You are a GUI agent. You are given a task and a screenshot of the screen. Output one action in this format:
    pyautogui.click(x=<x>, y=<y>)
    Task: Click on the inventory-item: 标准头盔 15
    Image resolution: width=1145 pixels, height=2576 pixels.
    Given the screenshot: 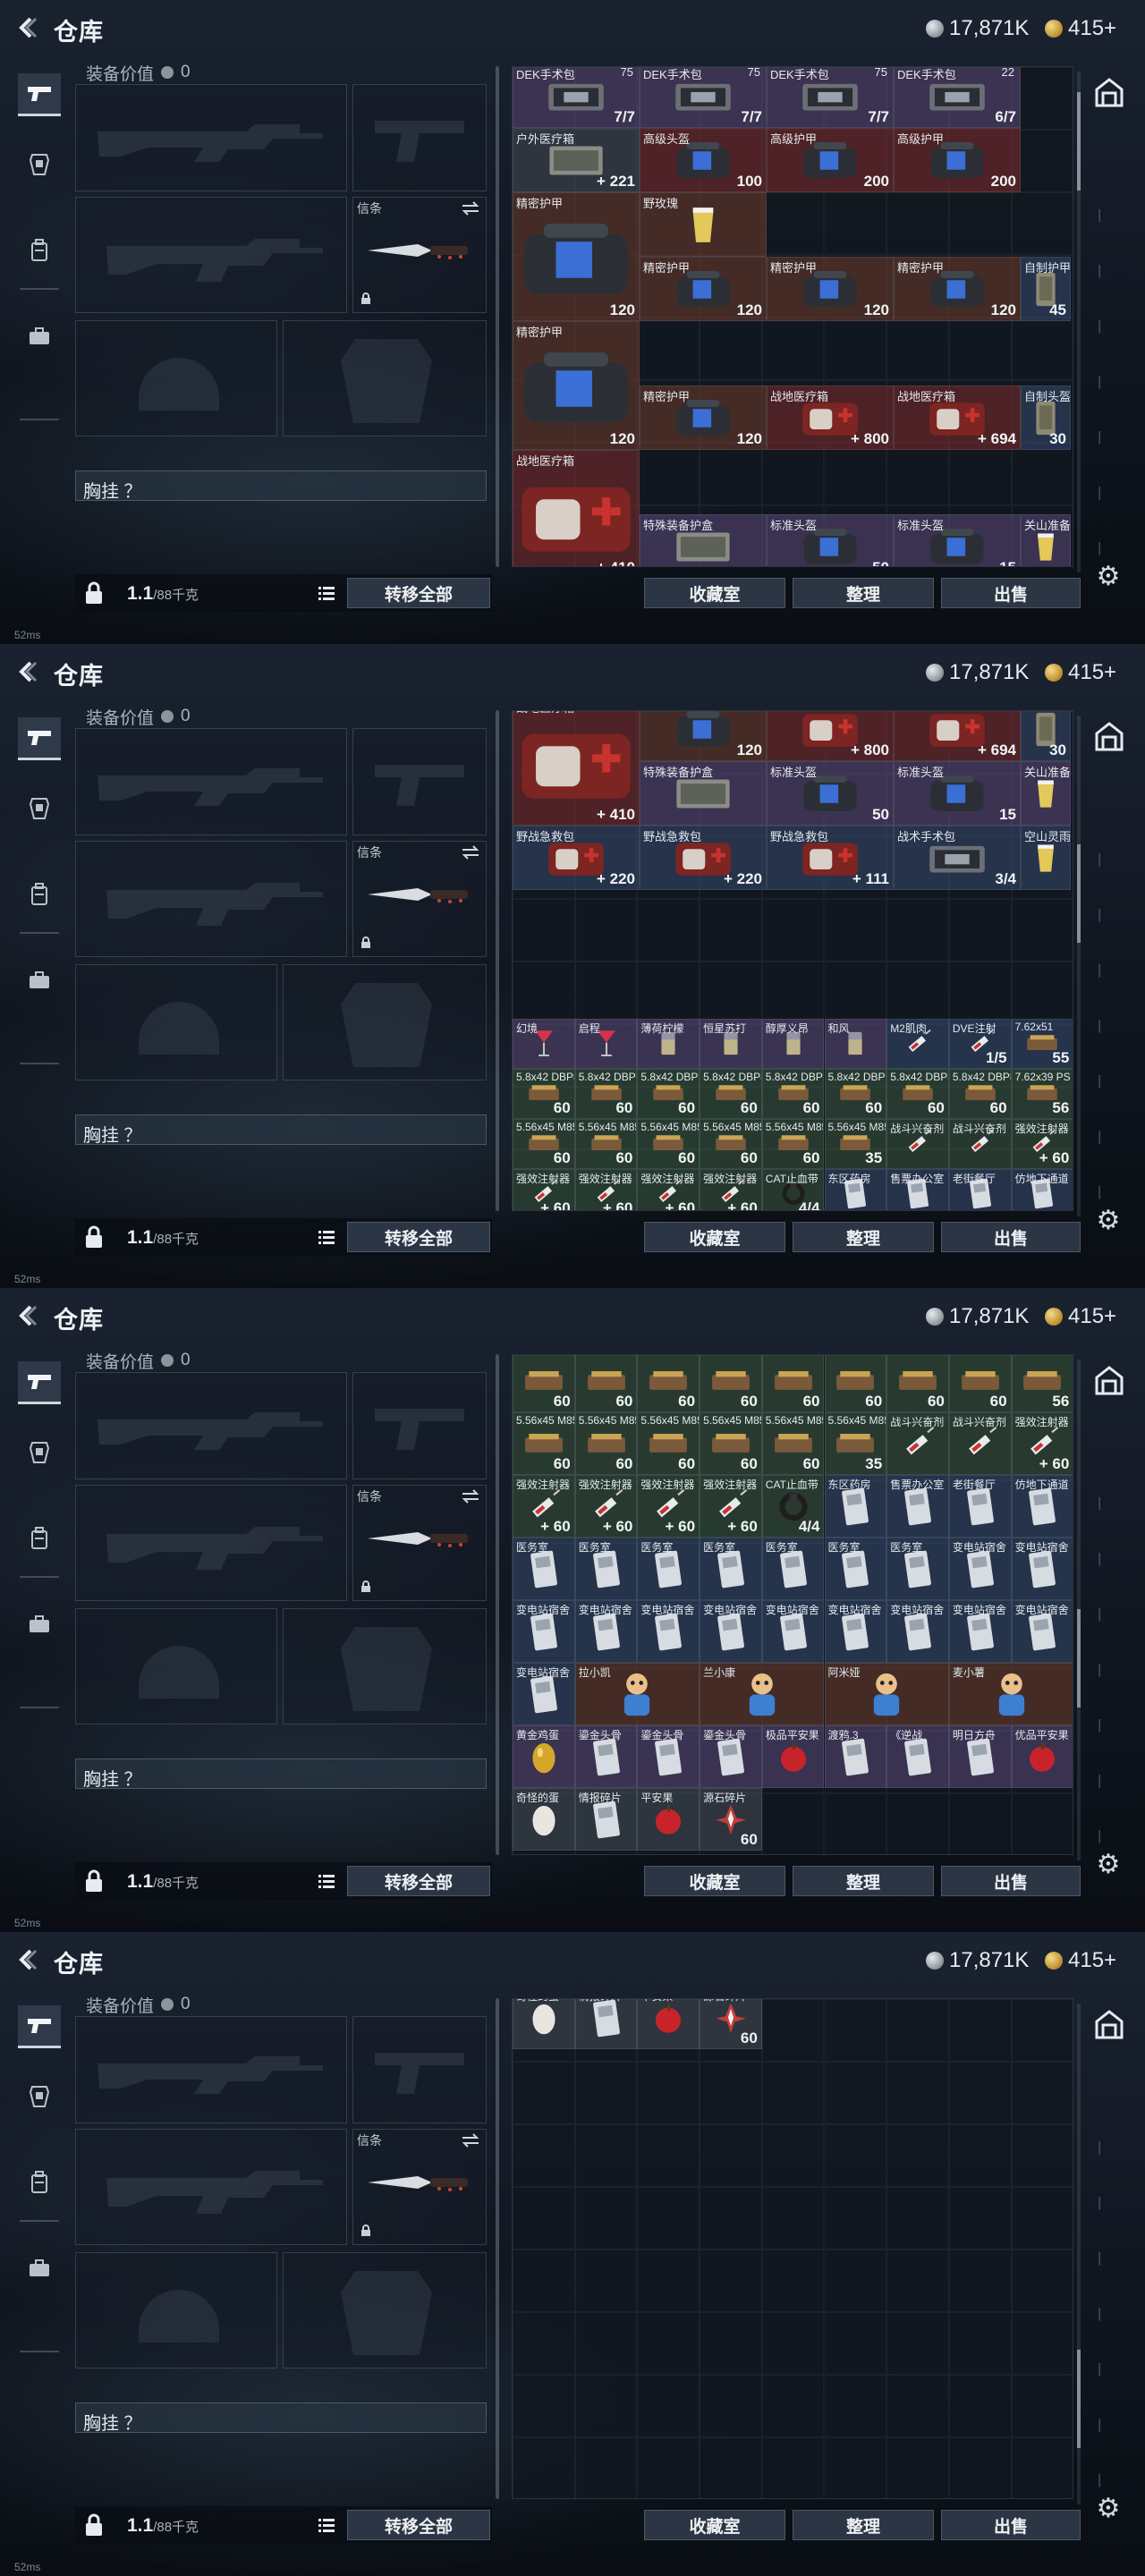 What is the action you would take?
    pyautogui.click(x=957, y=540)
    